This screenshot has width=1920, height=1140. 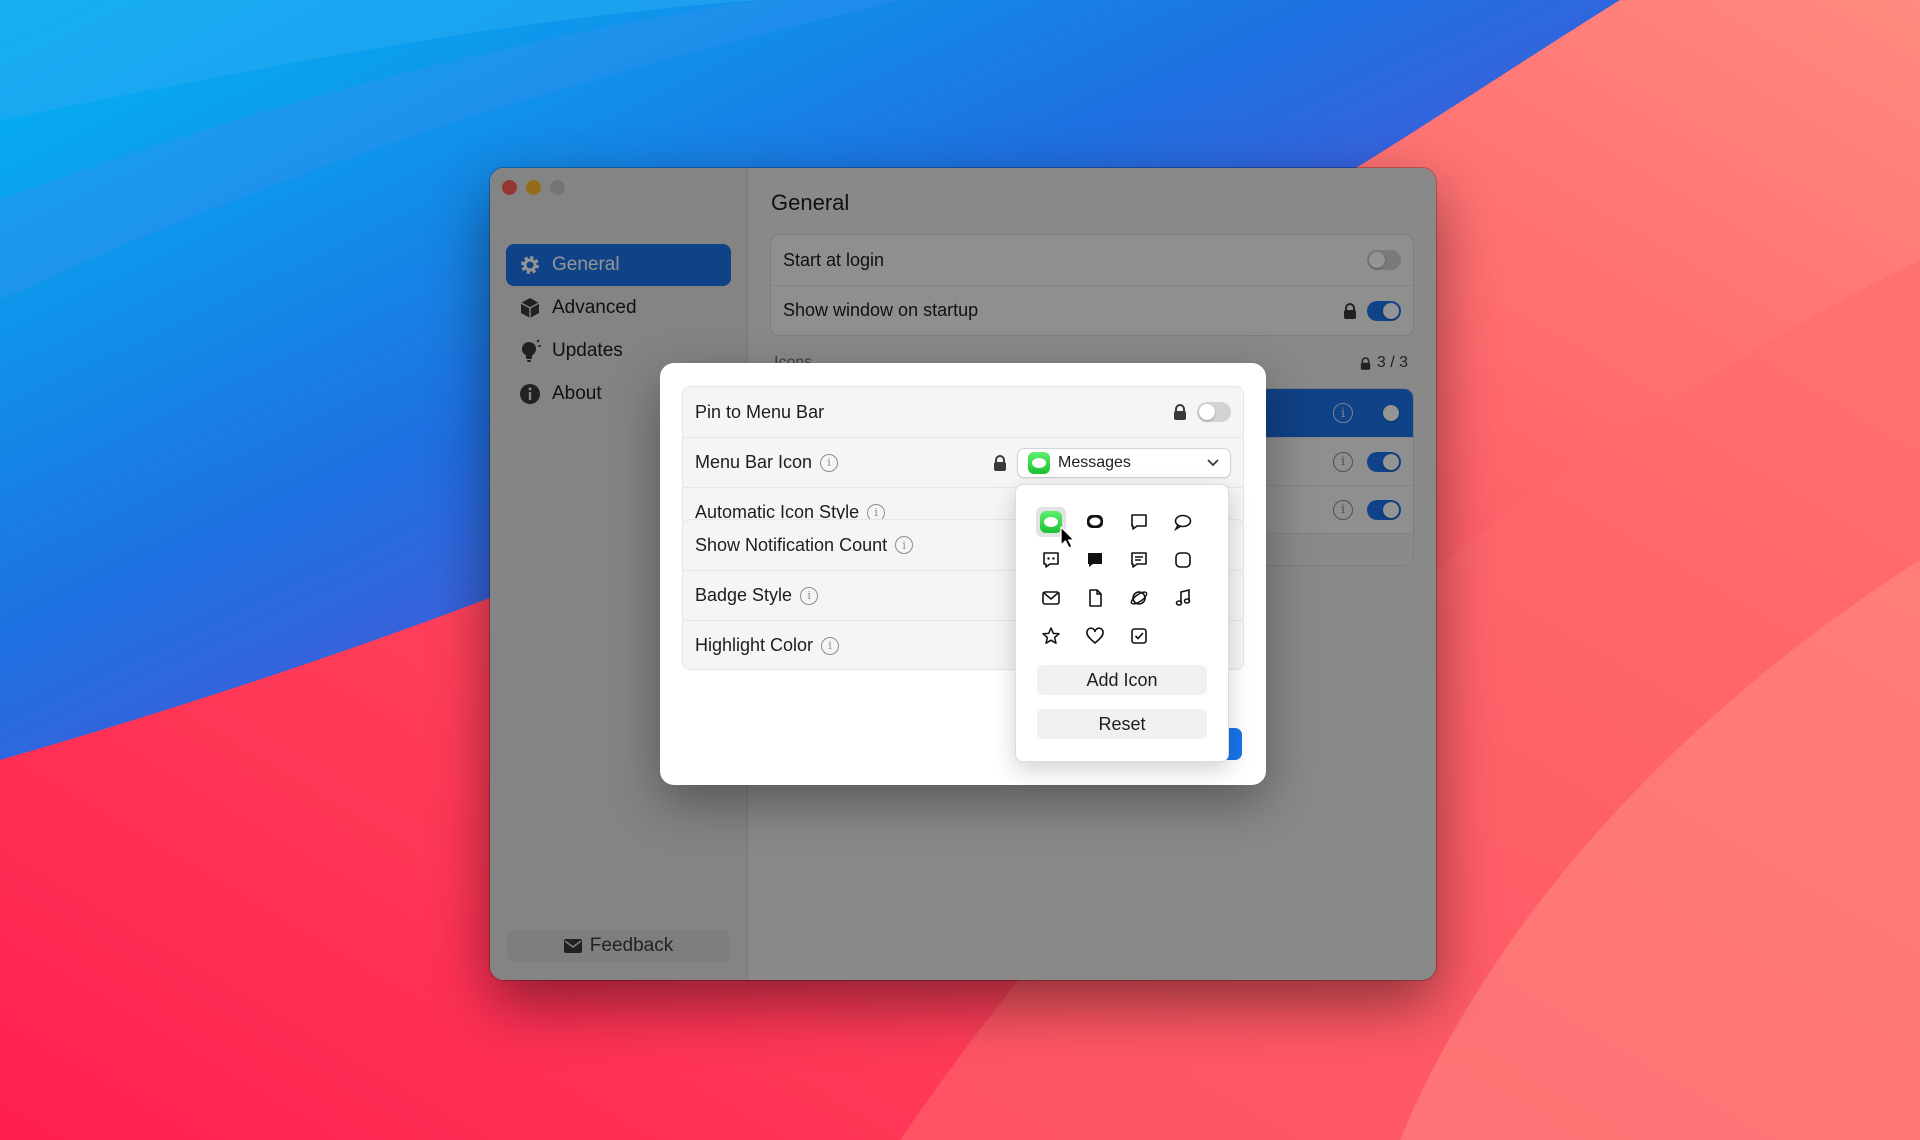 I want to click on checkbox-icon, so click(x=1139, y=636).